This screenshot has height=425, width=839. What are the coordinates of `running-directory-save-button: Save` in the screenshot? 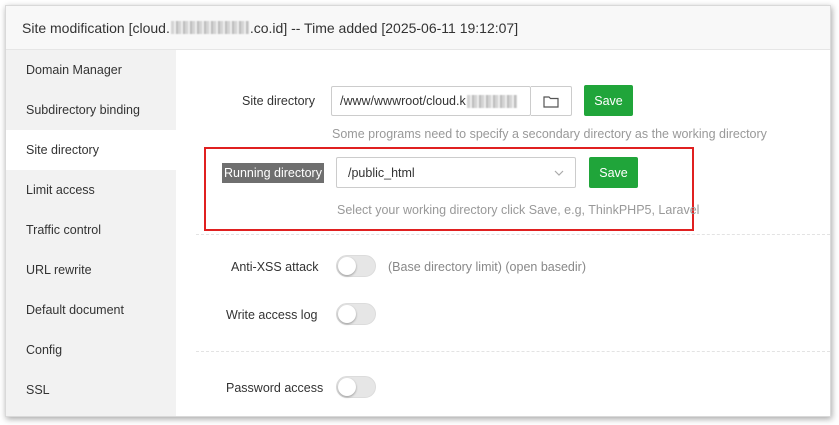 It's located at (613, 172).